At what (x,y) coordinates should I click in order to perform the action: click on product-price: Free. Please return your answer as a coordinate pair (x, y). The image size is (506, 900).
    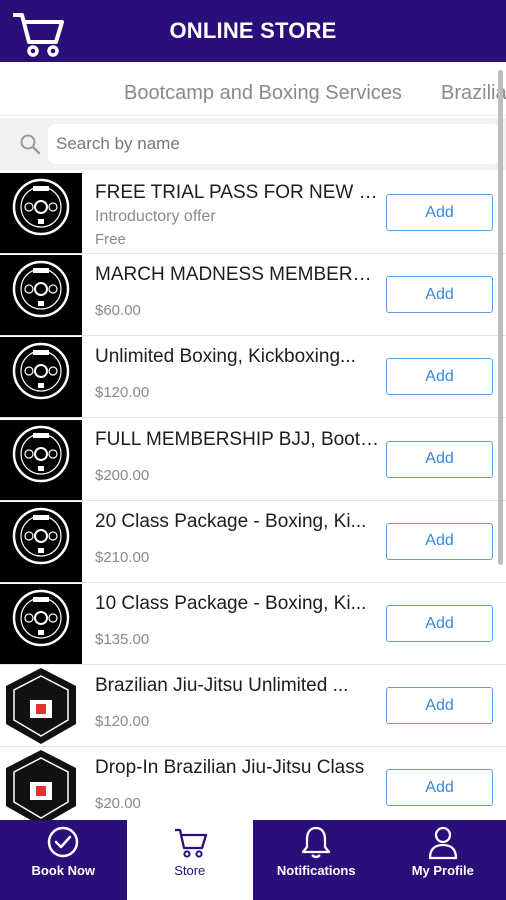
    Looking at the image, I should click on (110, 239).